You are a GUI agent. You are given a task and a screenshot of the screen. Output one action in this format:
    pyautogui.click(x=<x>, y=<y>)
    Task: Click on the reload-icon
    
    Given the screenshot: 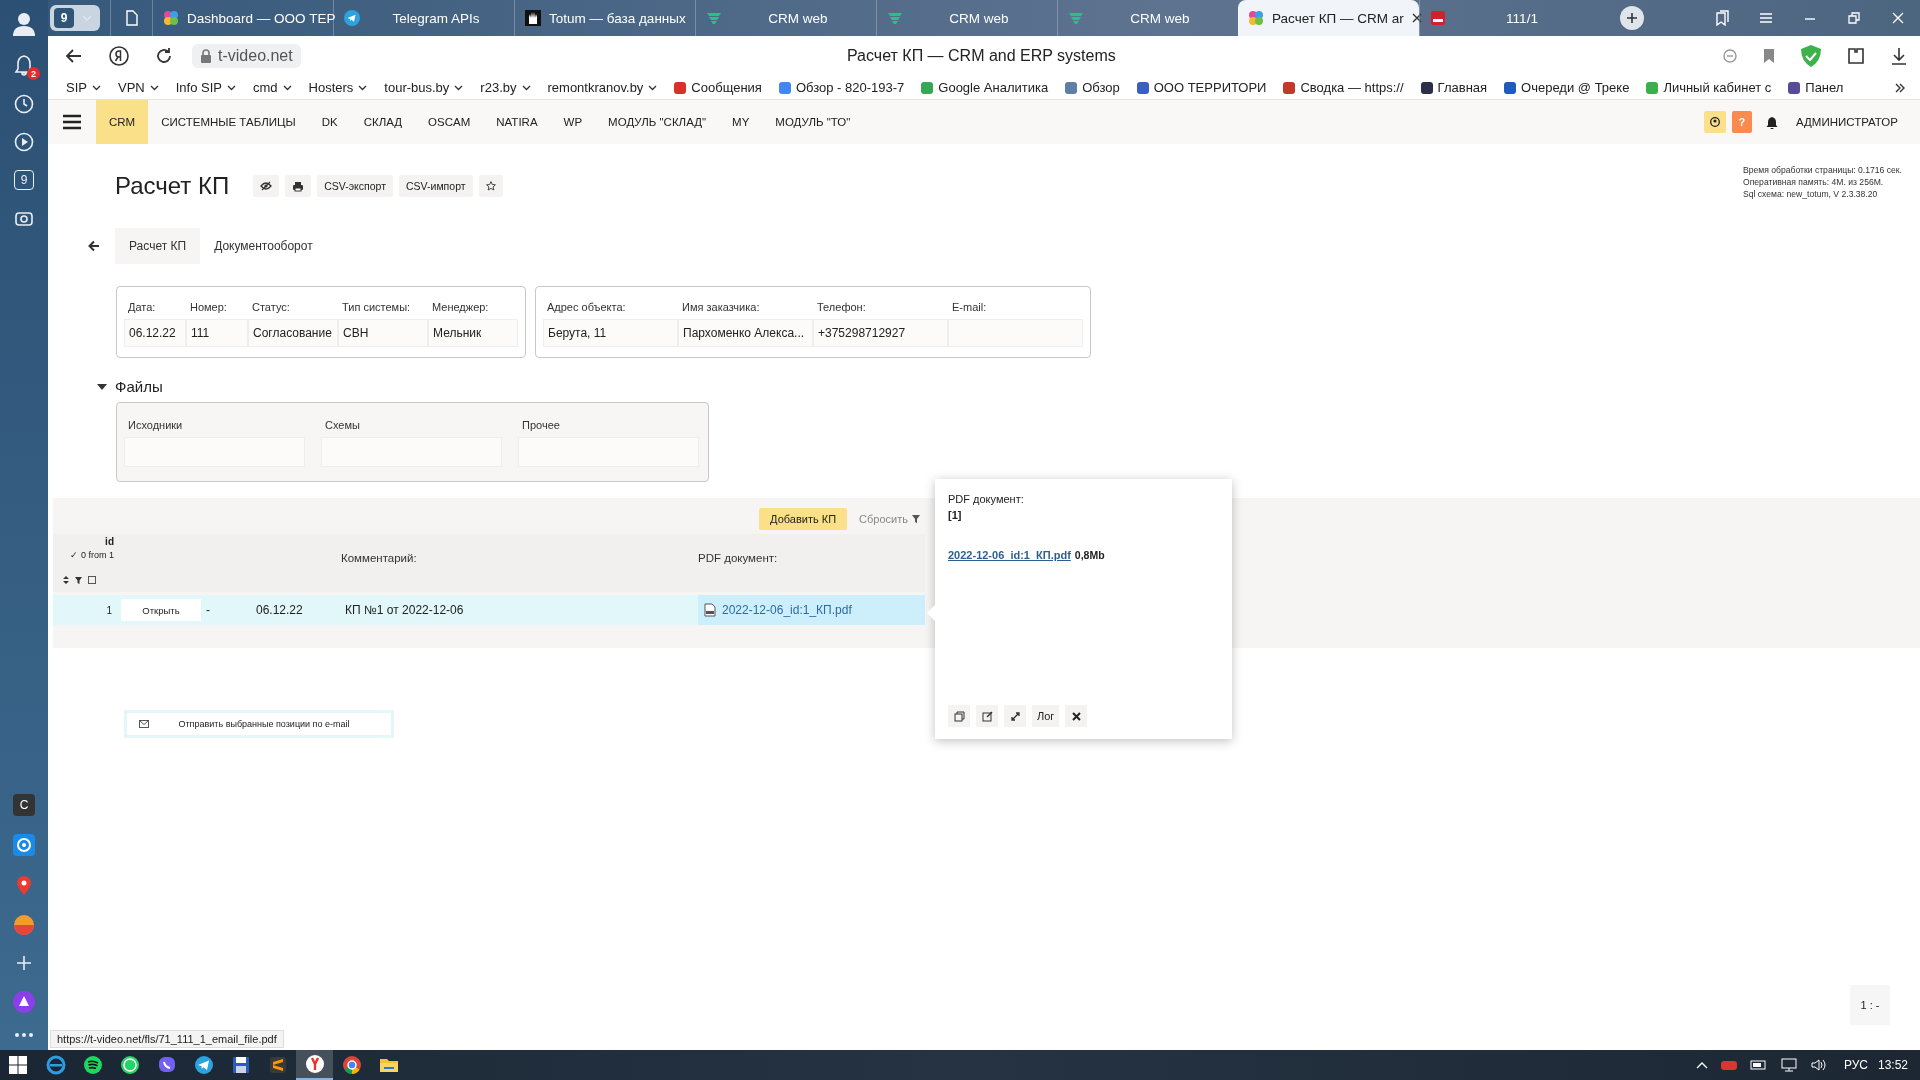 What is the action you would take?
    pyautogui.click(x=164, y=56)
    